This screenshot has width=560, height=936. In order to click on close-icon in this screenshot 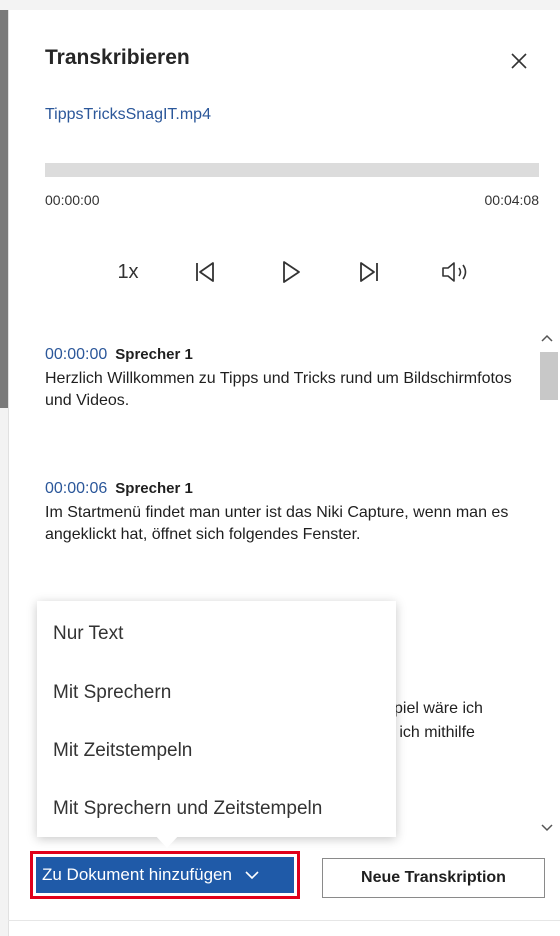, I will do `click(519, 61)`.